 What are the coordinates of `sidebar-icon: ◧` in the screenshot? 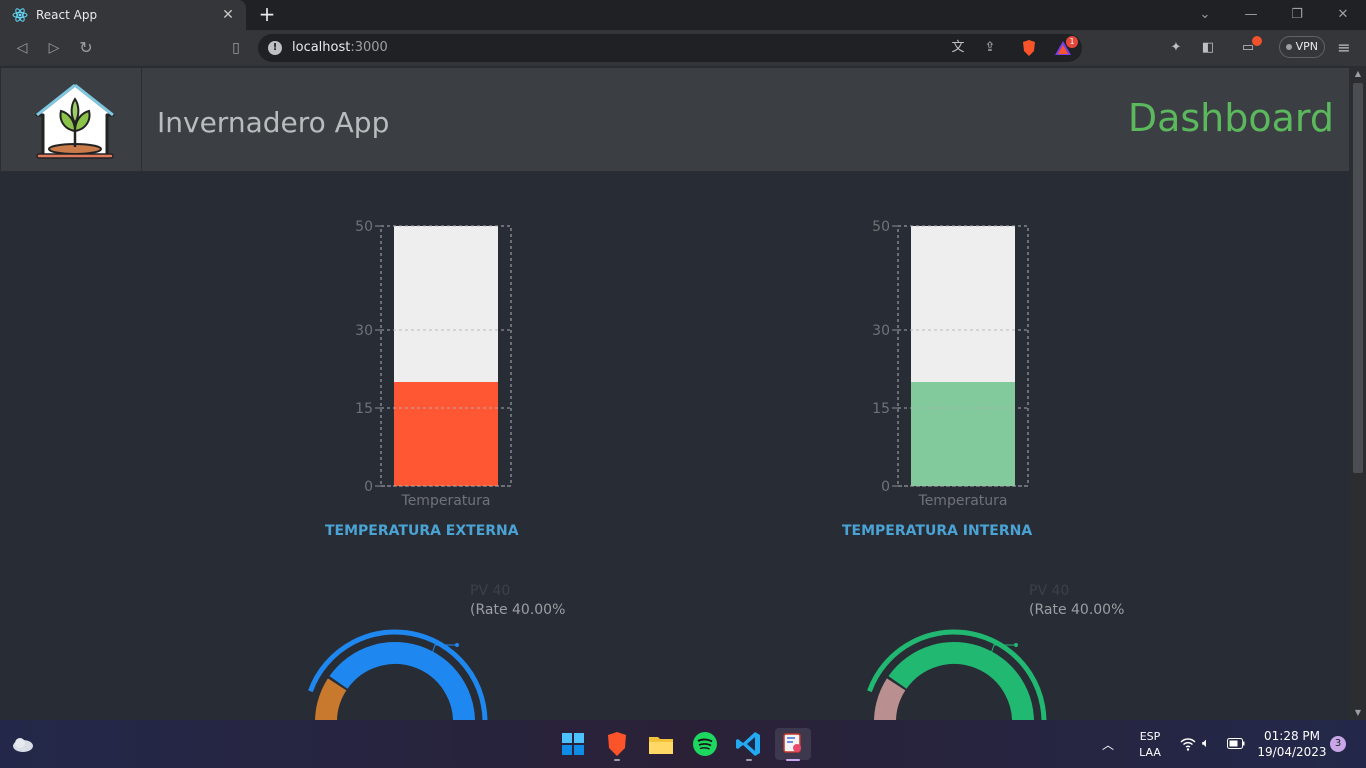 It's located at (1208, 48).